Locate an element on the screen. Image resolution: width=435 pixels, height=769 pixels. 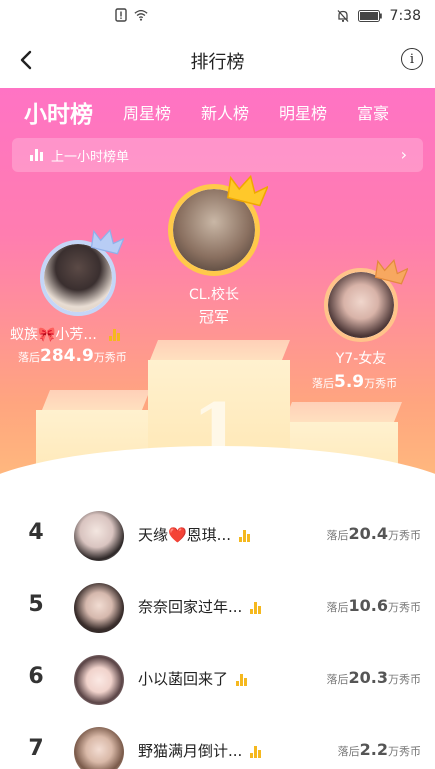
second-place-behind: 落后284.9万秀币 is located at coordinates (72, 356).